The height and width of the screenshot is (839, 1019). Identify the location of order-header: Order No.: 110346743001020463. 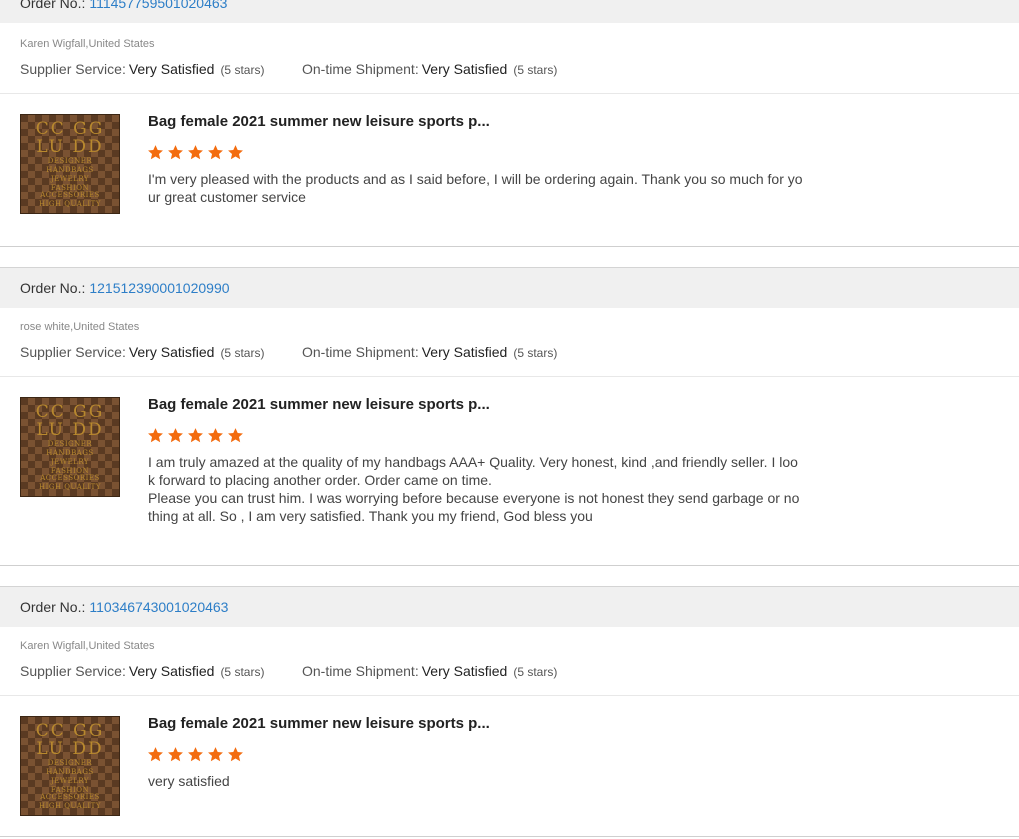
(509, 606).